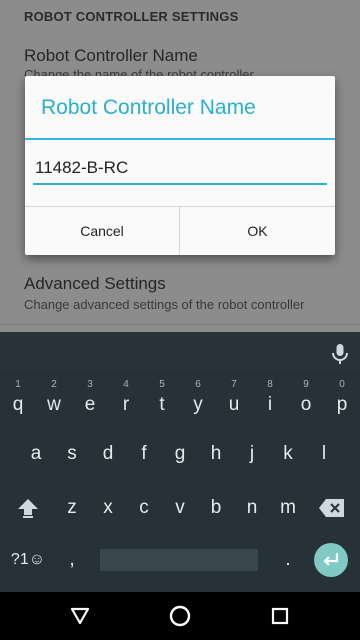 Image resolution: width=360 pixels, height=640 pixels. Describe the element at coordinates (180, 454) in the screenshot. I see `key-g: g` at that location.